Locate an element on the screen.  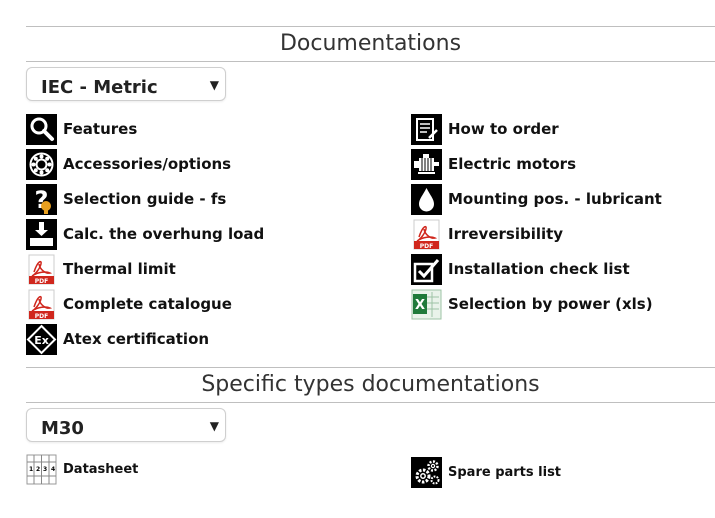
doc-link-label: How to order is located at coordinates (503, 129).